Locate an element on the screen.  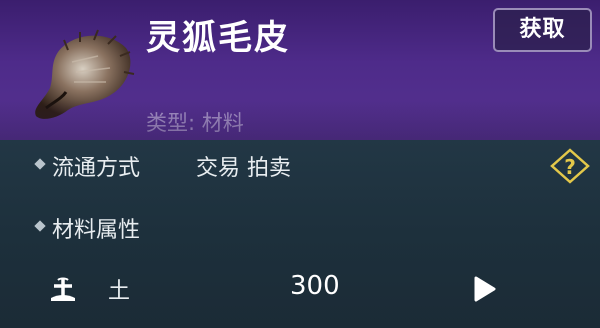
item-name: 灵狐毛皮 is located at coordinates (218, 38).